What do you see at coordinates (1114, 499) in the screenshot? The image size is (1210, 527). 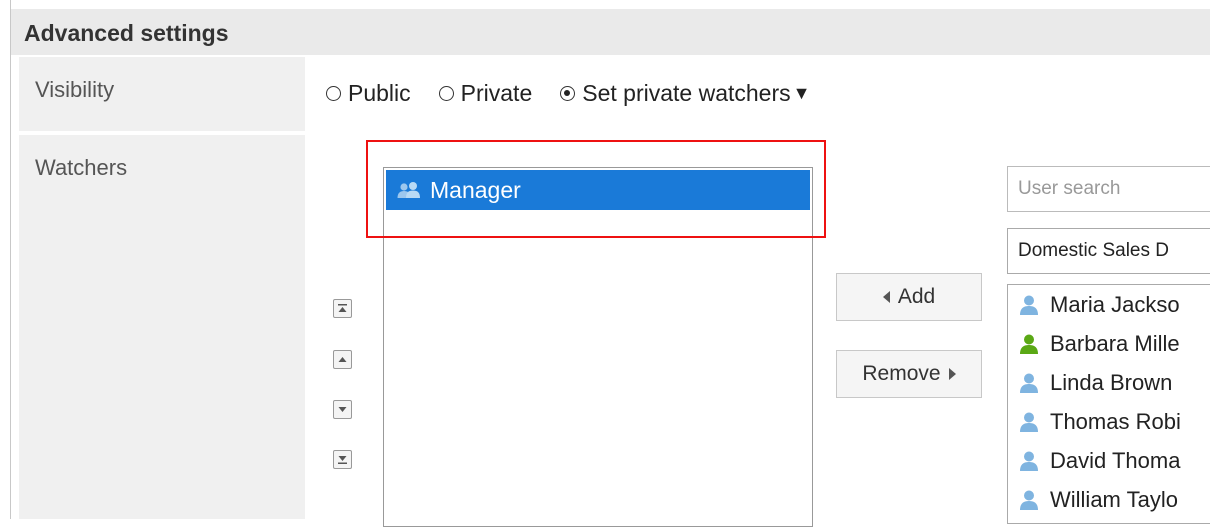 I see `user-name: William Taylo` at bounding box center [1114, 499].